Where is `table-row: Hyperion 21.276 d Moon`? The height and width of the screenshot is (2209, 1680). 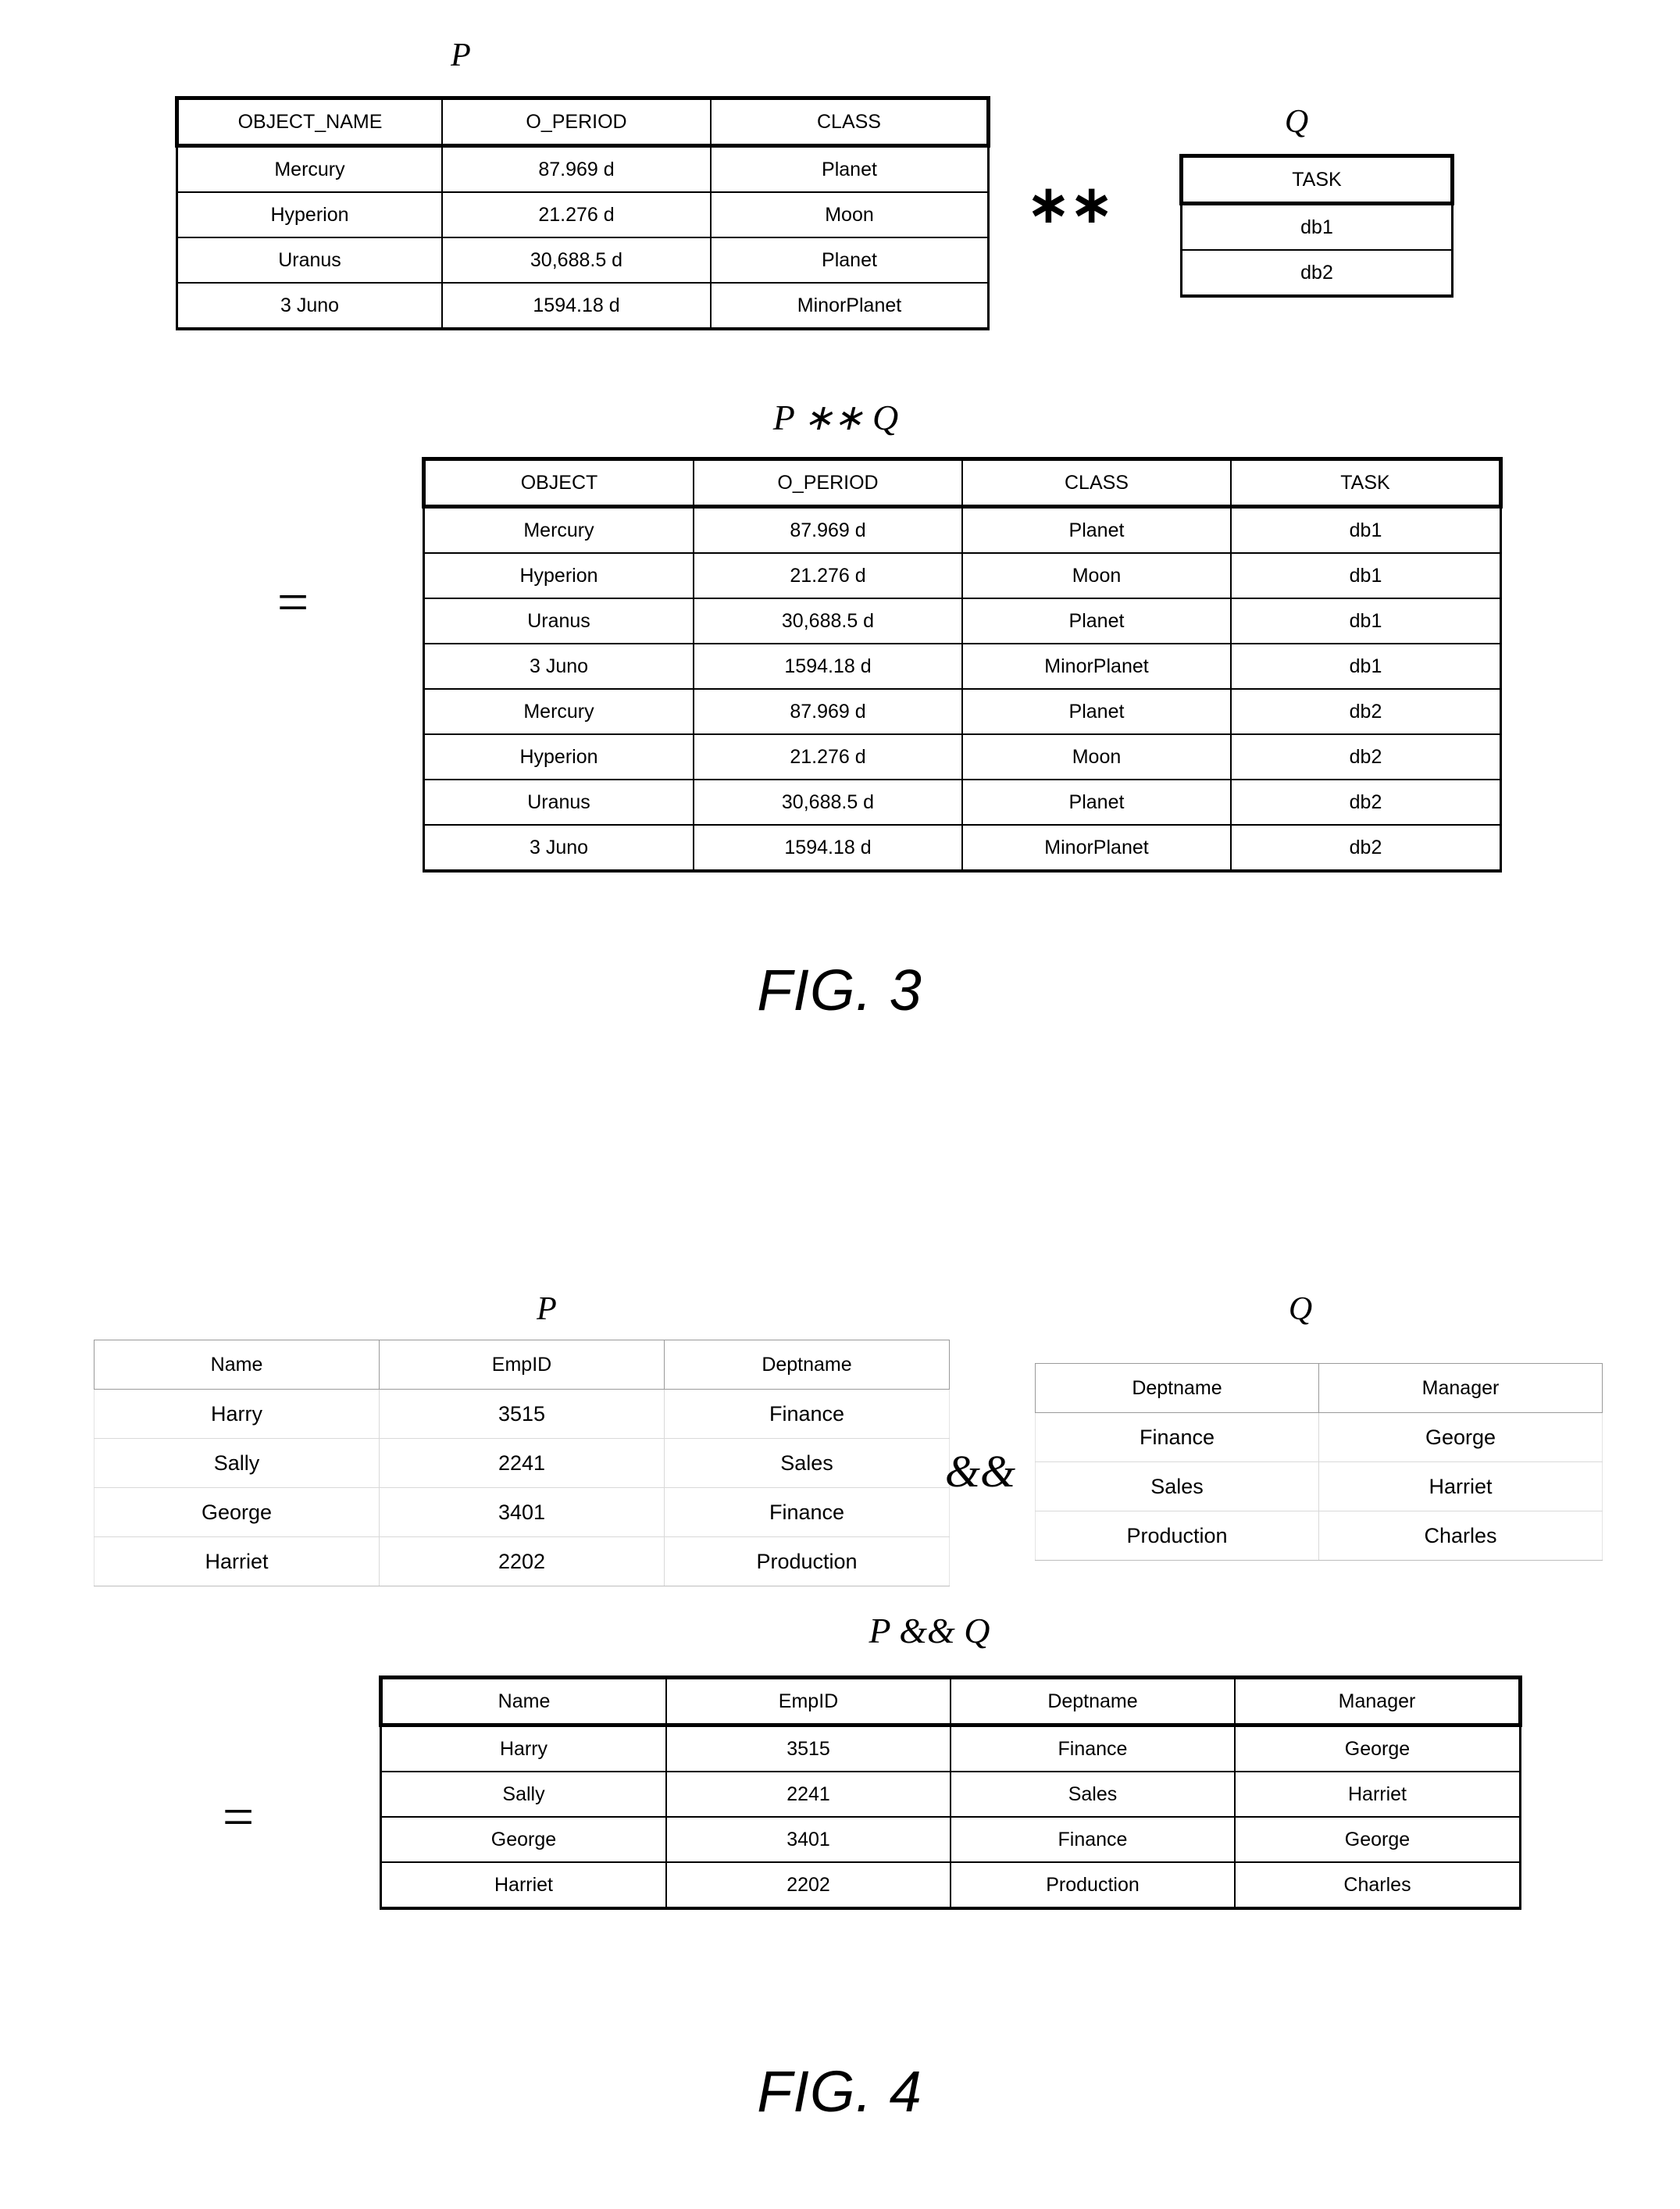
table-row: Hyperion 21.276 d Moon is located at coordinates (583, 214).